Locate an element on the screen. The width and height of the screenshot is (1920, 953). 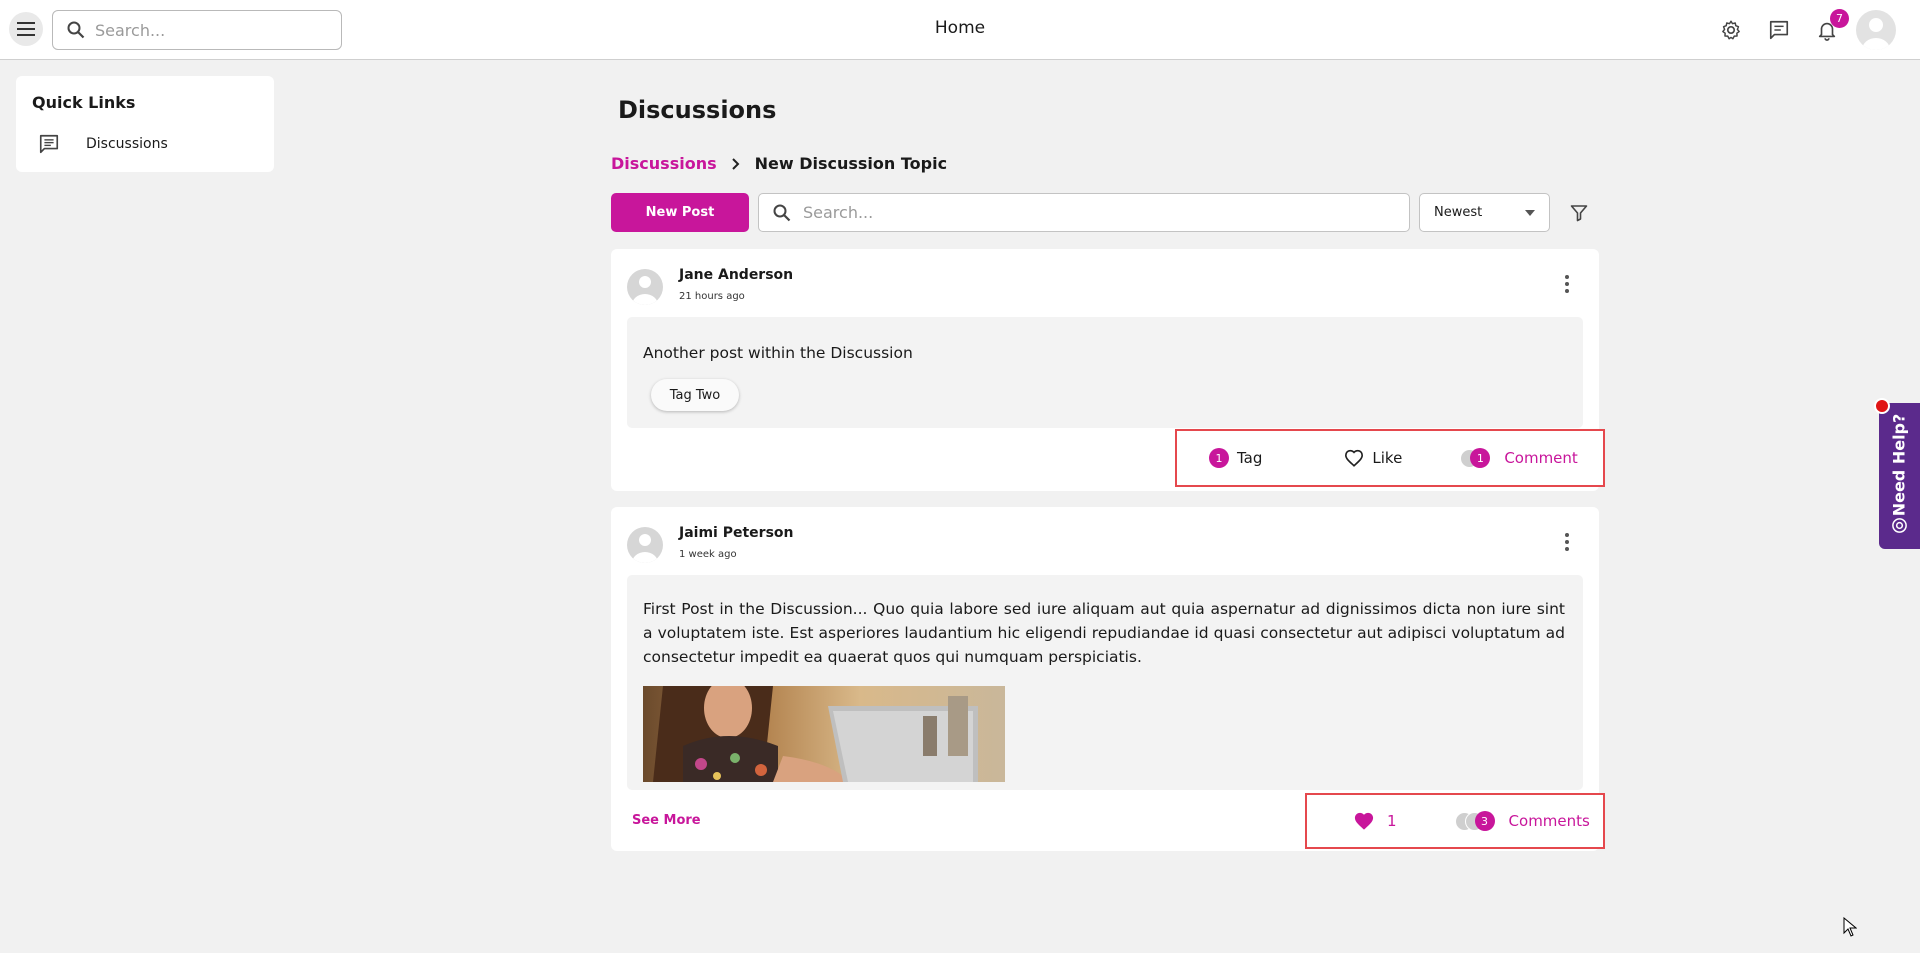
sort-select: Newest is located at coordinates (1484, 212).